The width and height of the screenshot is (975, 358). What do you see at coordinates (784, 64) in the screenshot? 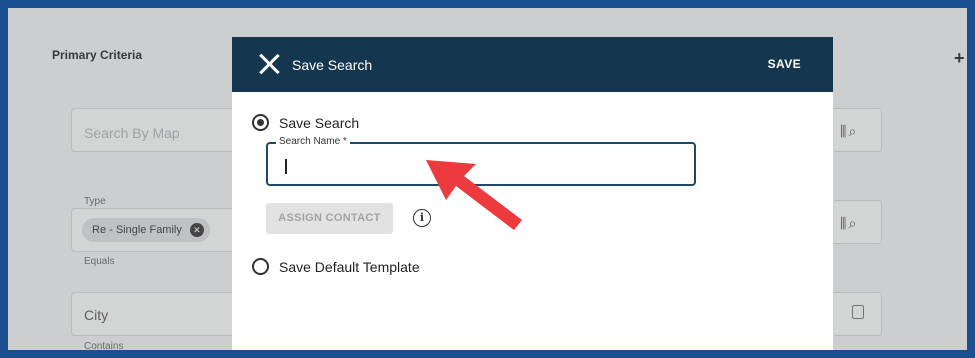
I see `save-button: SAVE` at bounding box center [784, 64].